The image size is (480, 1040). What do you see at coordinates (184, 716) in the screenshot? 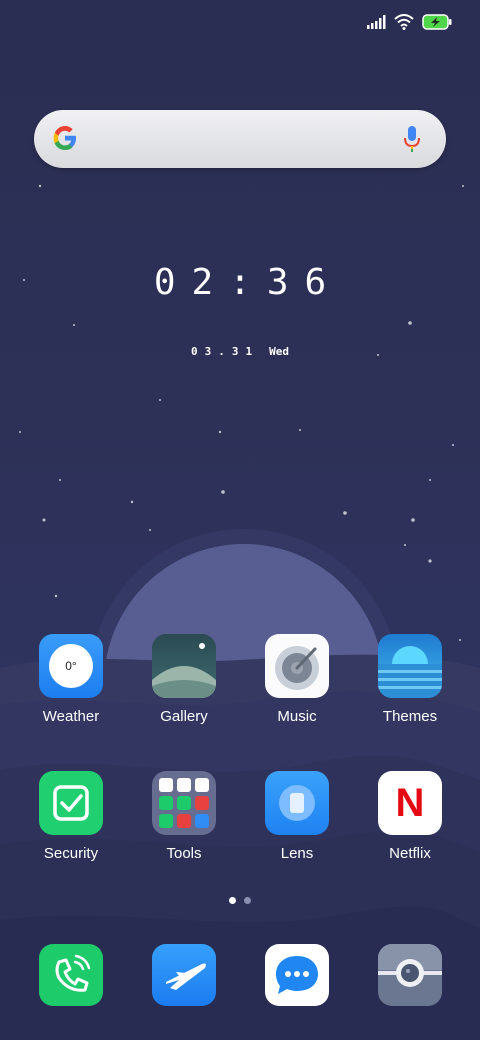
I see `app-label-gallery: Gallery` at bounding box center [184, 716].